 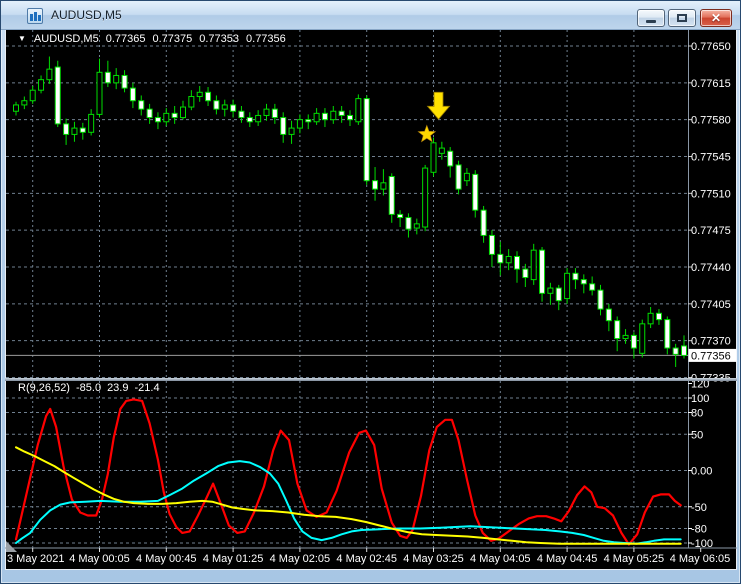 I want to click on oscillator-line-cyan, so click(x=348, y=502).